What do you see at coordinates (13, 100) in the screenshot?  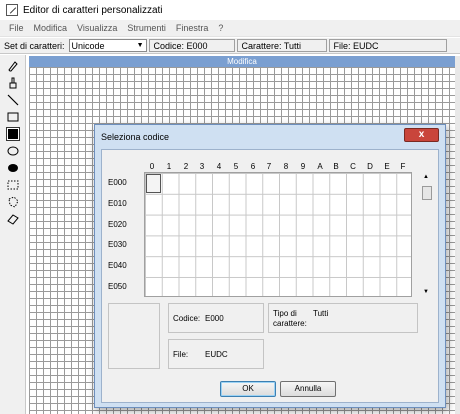 I see `line-tool-icon` at bounding box center [13, 100].